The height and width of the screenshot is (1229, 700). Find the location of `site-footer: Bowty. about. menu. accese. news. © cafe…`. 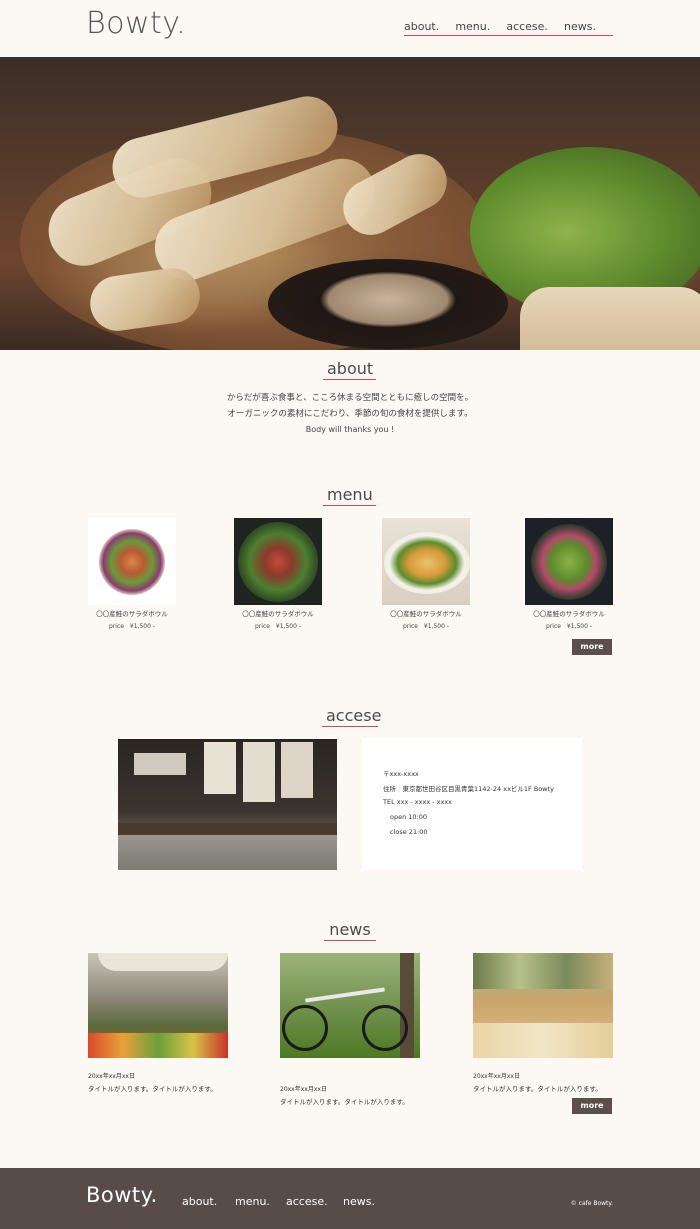

site-footer: Bowty. about. menu. accese. news. © cafe… is located at coordinates (350, 1198).